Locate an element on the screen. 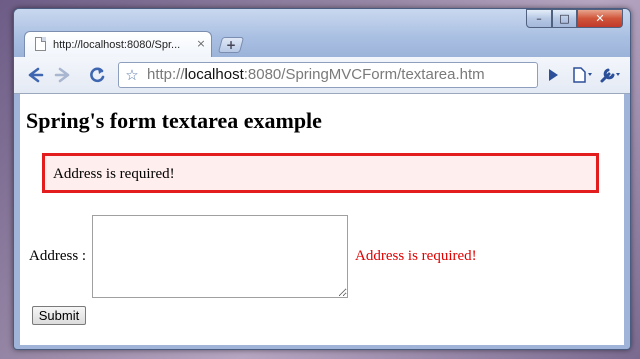  title-bar: http://localhost:8080/Spr... × + – □ ✕ is located at coordinates (322, 33).